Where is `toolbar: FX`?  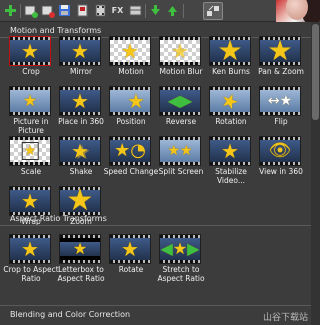 toolbar: FX is located at coordinates (160, 11).